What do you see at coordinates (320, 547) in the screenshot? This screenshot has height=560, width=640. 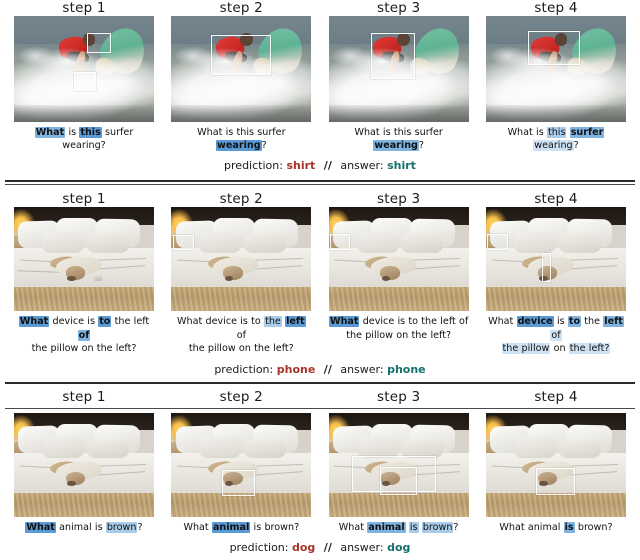 I see `prediction-answer-line: prediction: dog // answer: dog` at bounding box center [320, 547].